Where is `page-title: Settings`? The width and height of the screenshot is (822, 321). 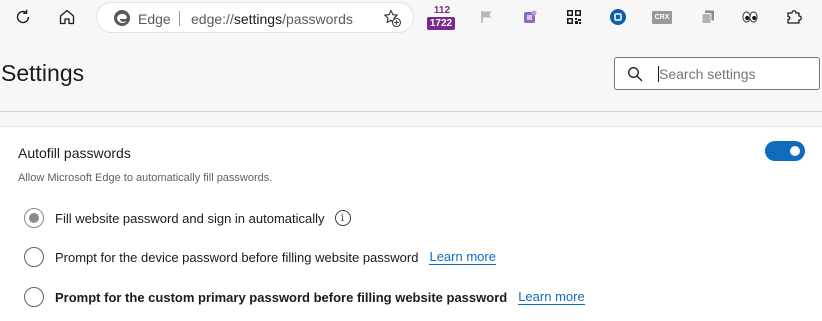 page-title: Settings is located at coordinates (43, 73).